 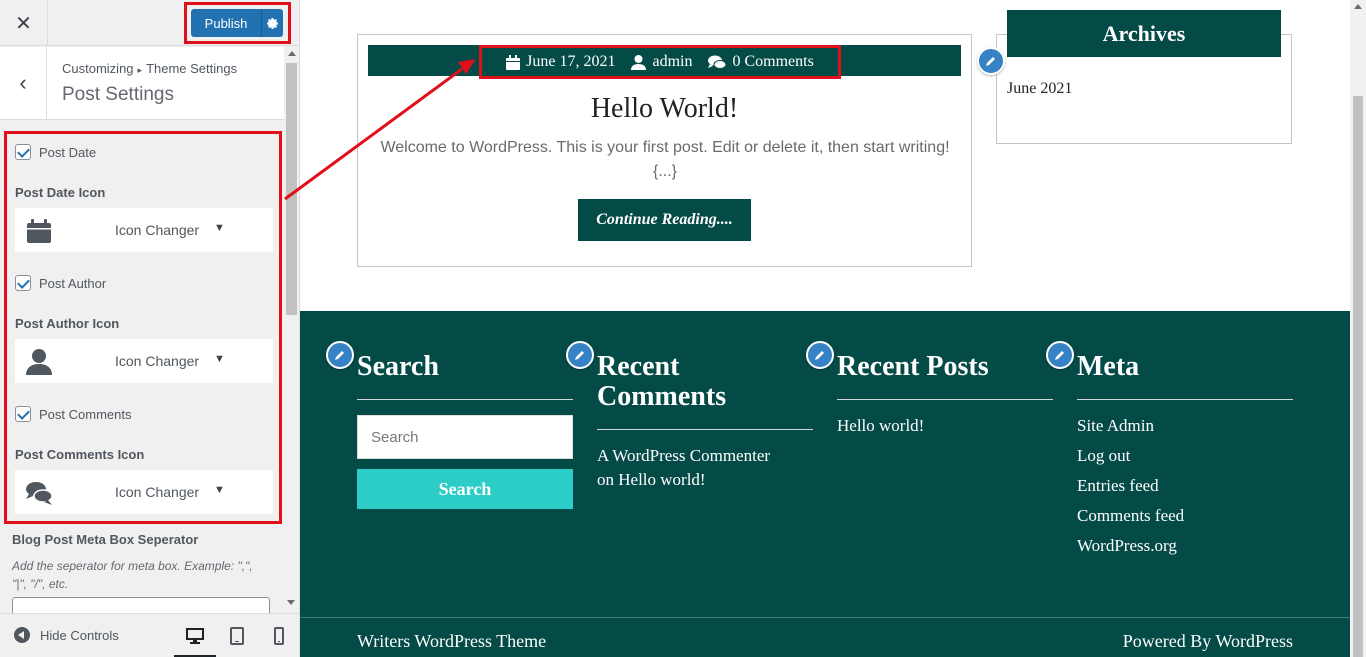 I want to click on post-comments-text: 0 Comments, so click(x=773, y=61).